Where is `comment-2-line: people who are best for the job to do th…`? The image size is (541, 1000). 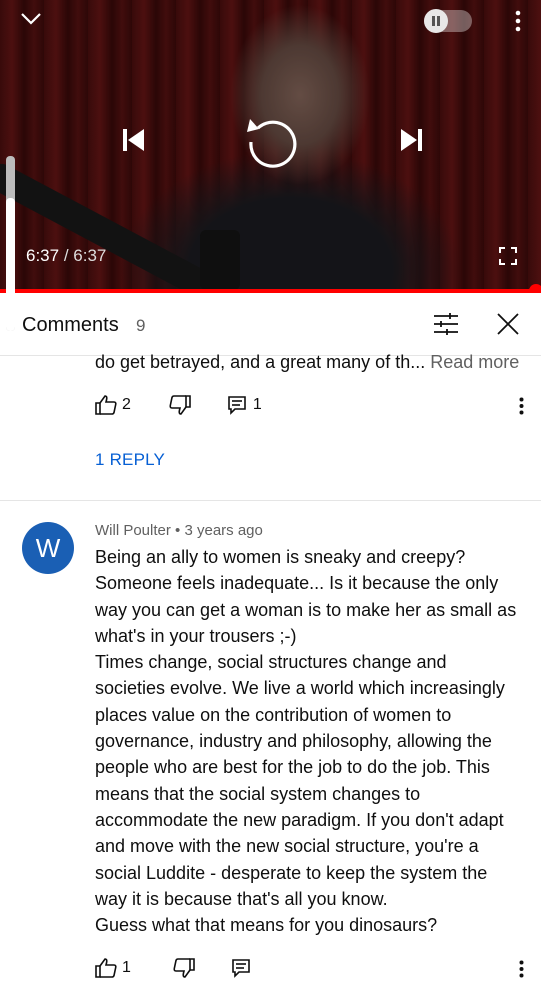 comment-2-line: people who are best for the job to do th… is located at coordinates (292, 767).